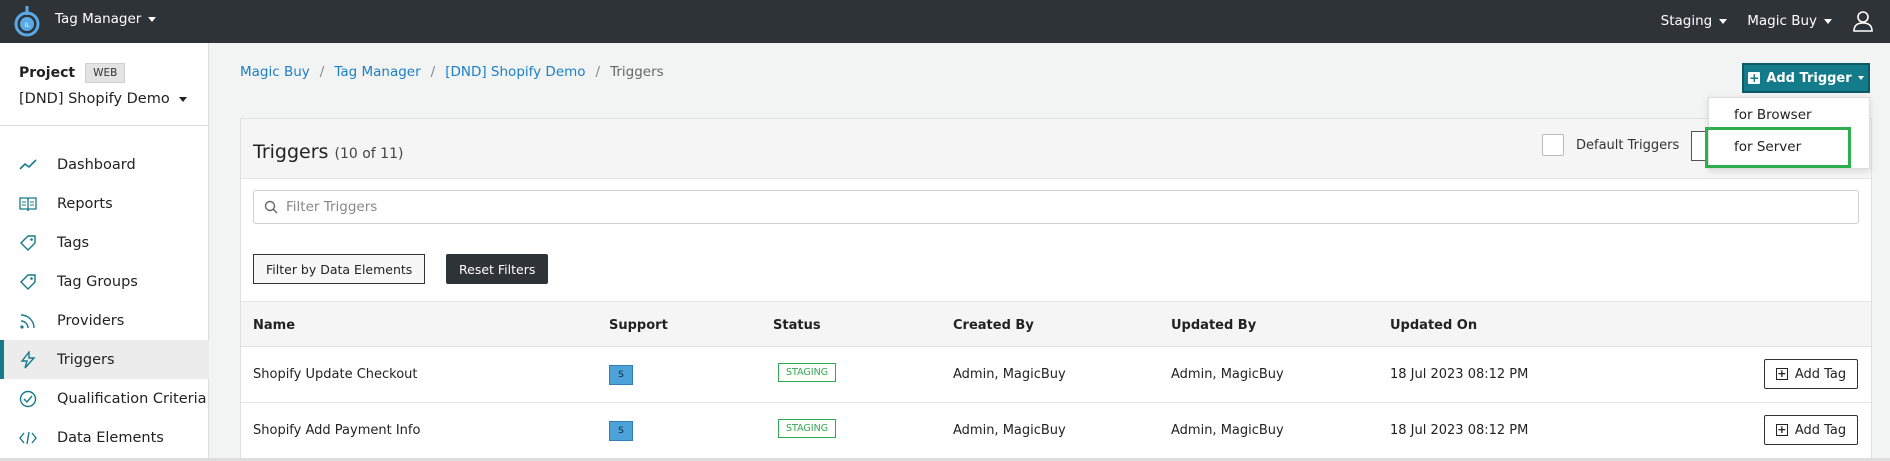 This screenshot has width=1890, height=461. Describe the element at coordinates (28, 438) in the screenshot. I see `code-icon` at that location.